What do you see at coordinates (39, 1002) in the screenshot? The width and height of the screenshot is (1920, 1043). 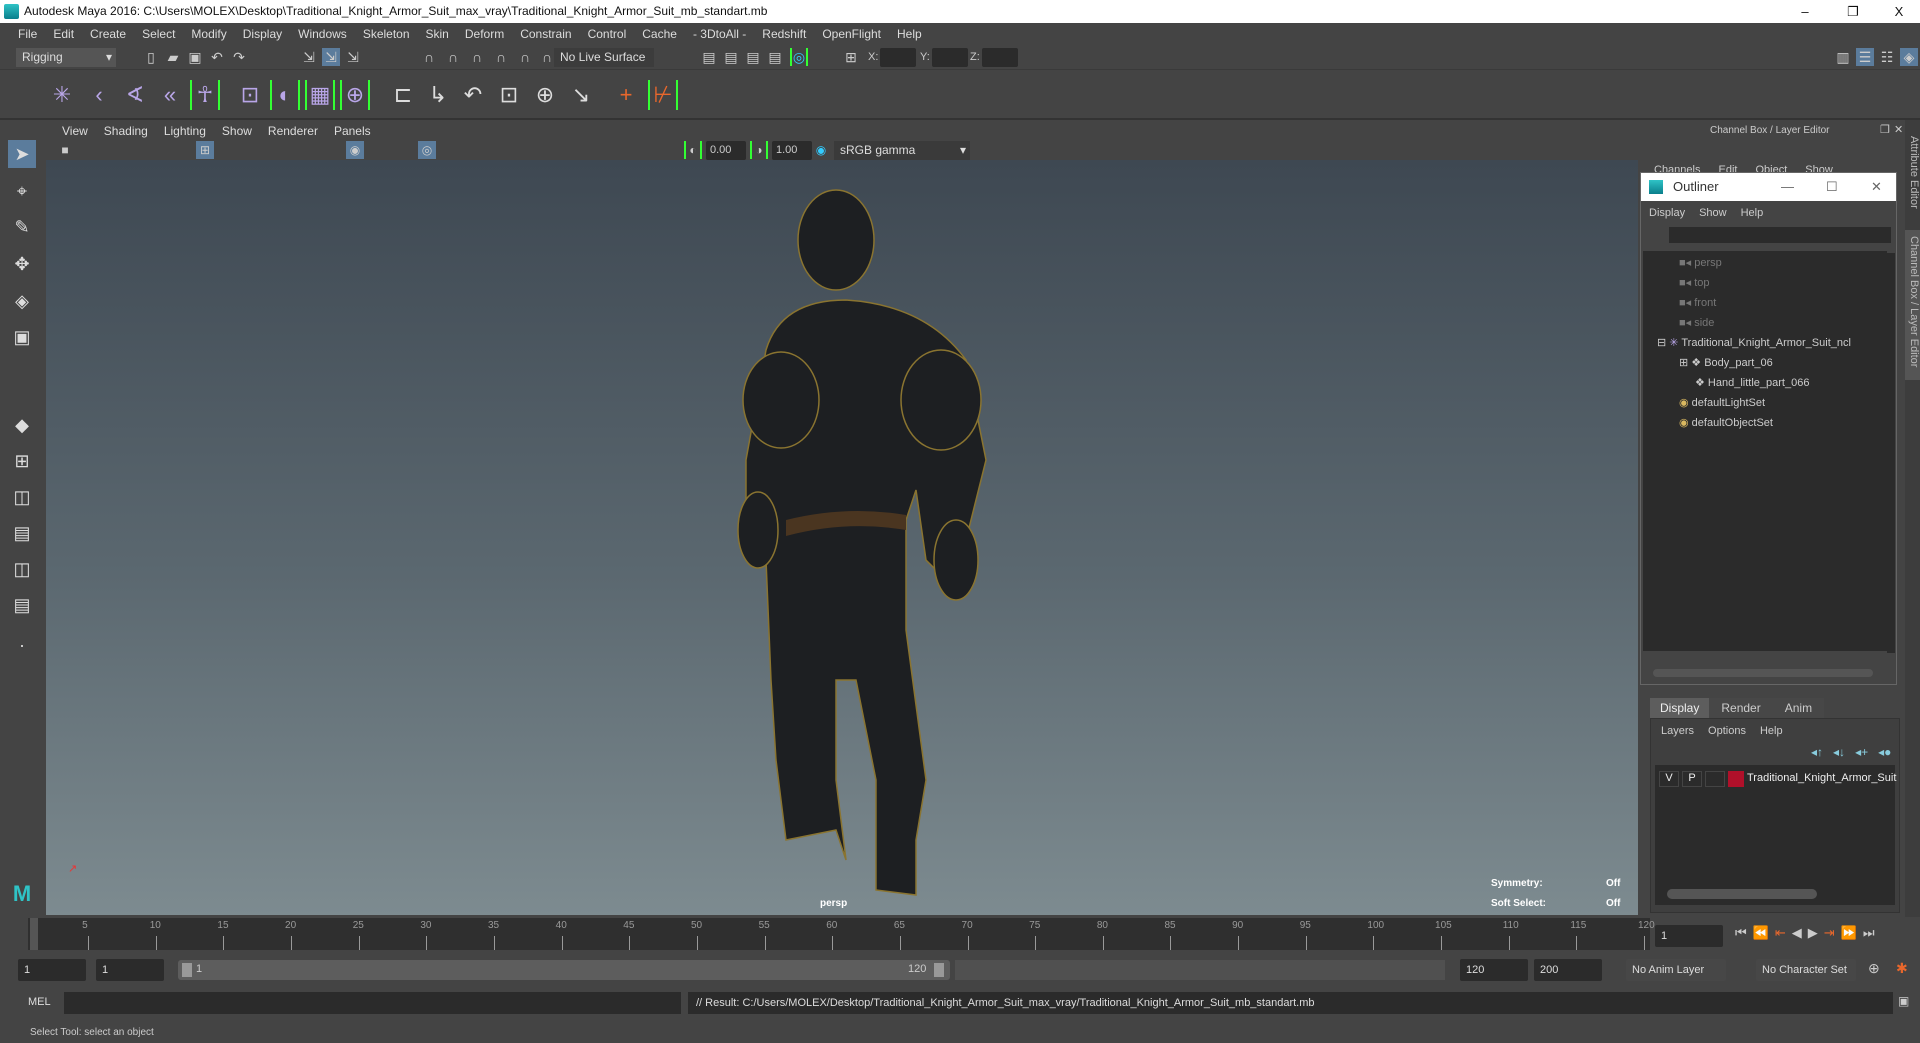 I see `command-language-label: MEL` at bounding box center [39, 1002].